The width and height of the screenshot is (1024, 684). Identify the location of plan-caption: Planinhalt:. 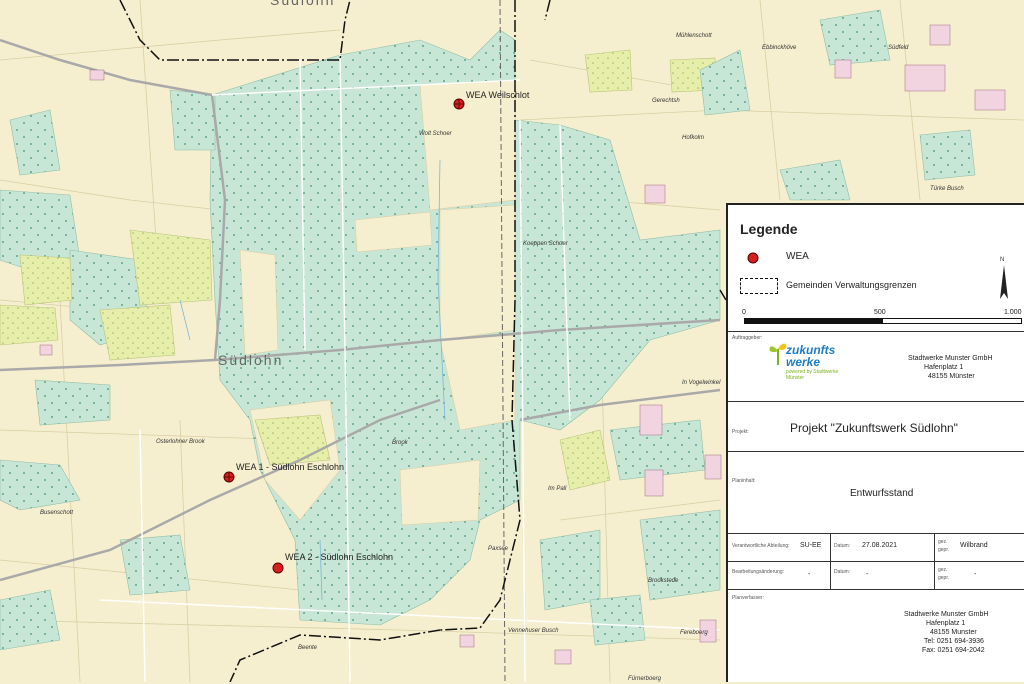
(744, 481).